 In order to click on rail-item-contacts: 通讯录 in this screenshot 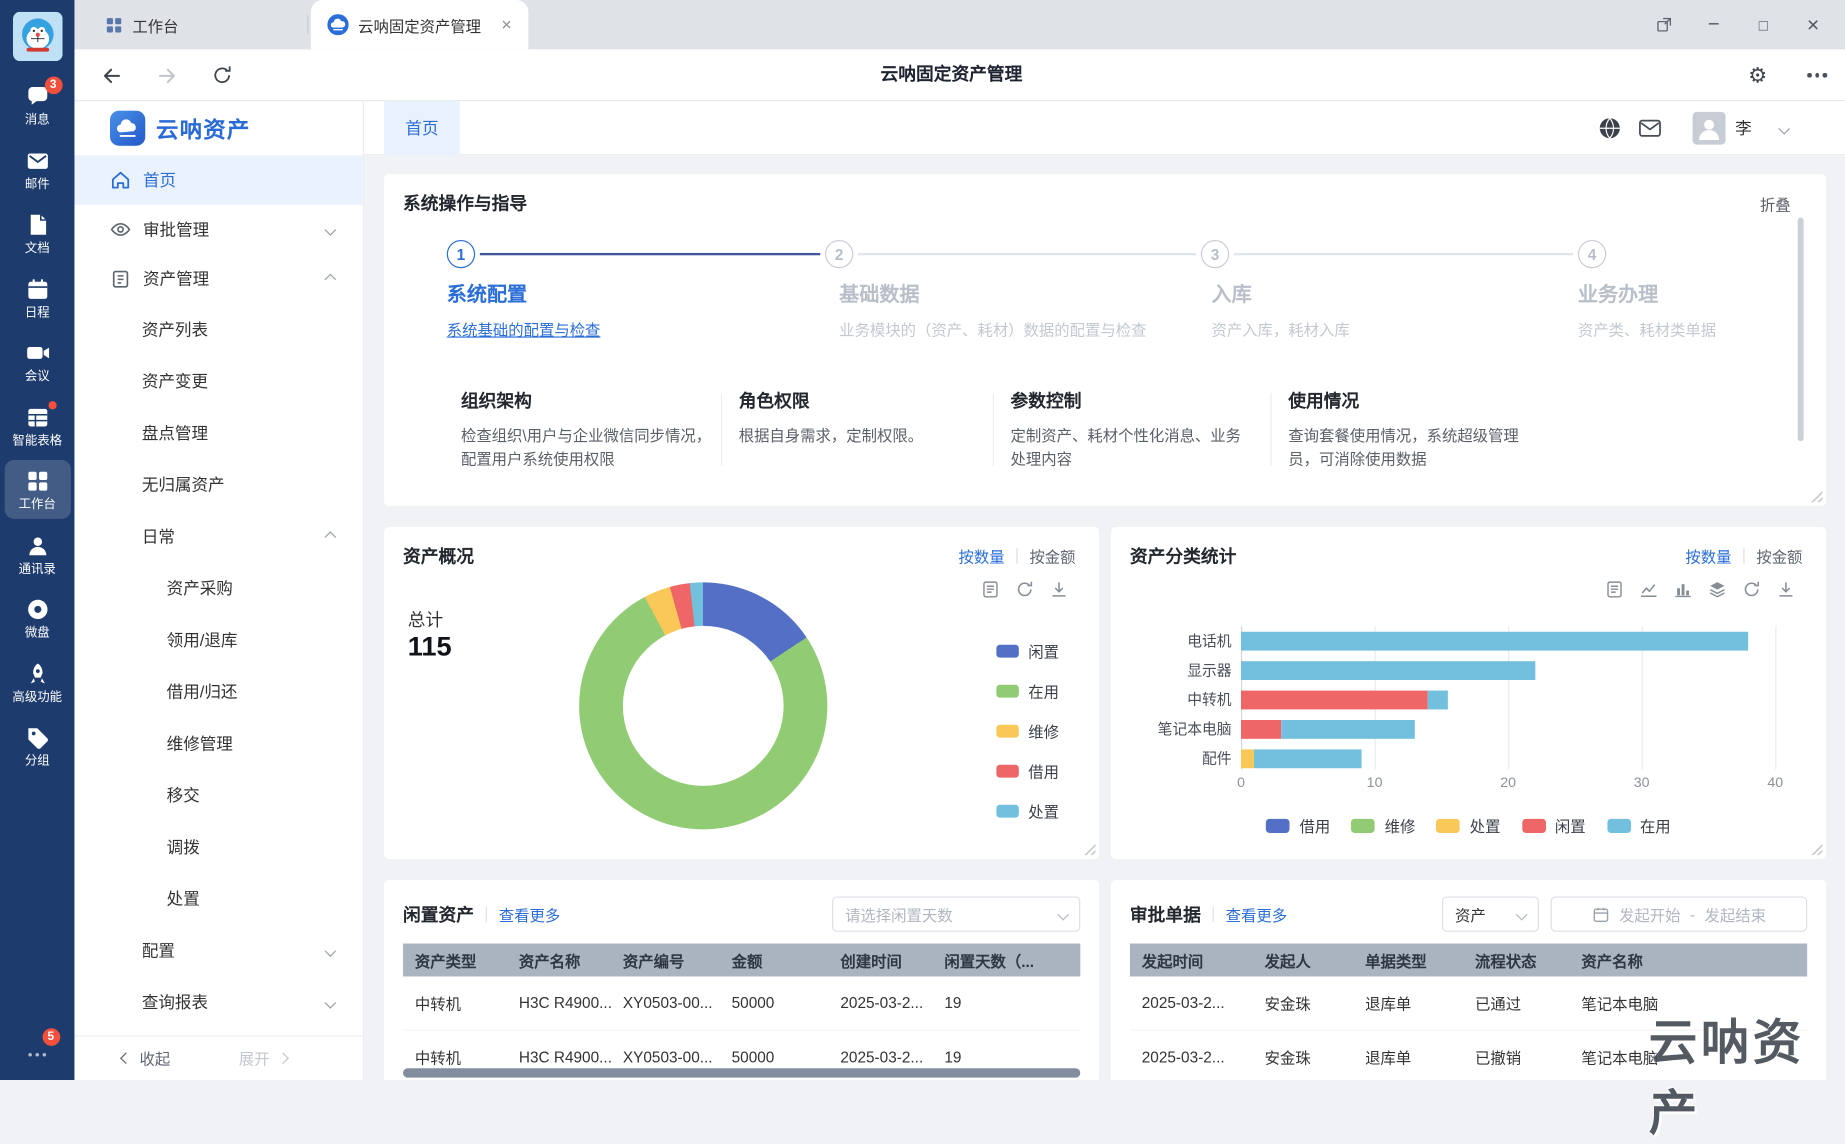, I will do `click(37, 553)`.